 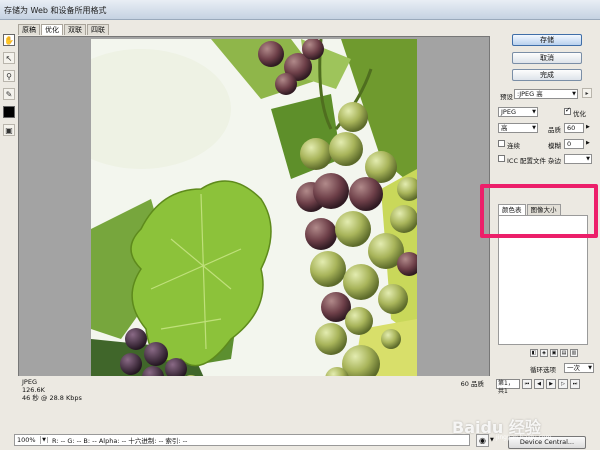 I want to click on first-frame-icon: ⏮, so click(x=527, y=383).